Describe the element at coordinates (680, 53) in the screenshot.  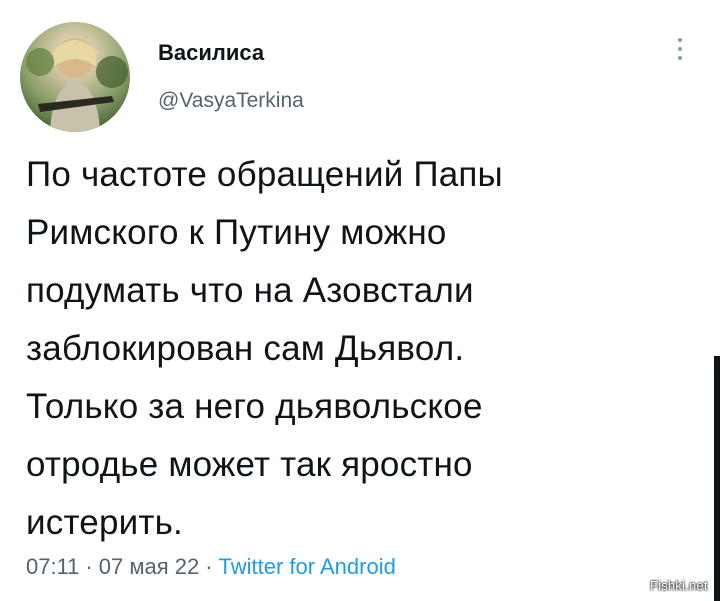
I see `vertical-ellipsis-icon` at that location.